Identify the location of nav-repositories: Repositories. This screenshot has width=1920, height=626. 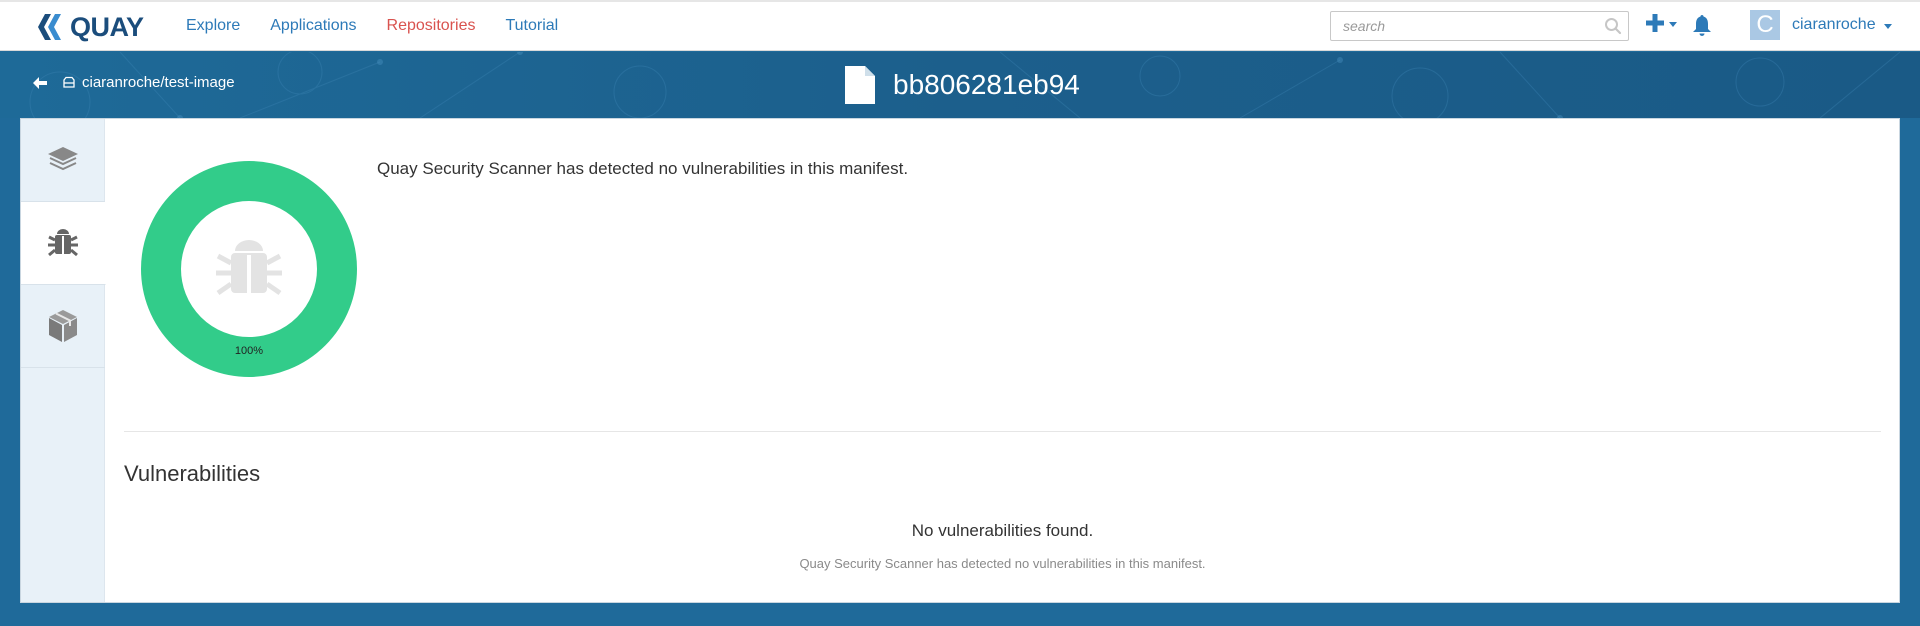
(431, 26).